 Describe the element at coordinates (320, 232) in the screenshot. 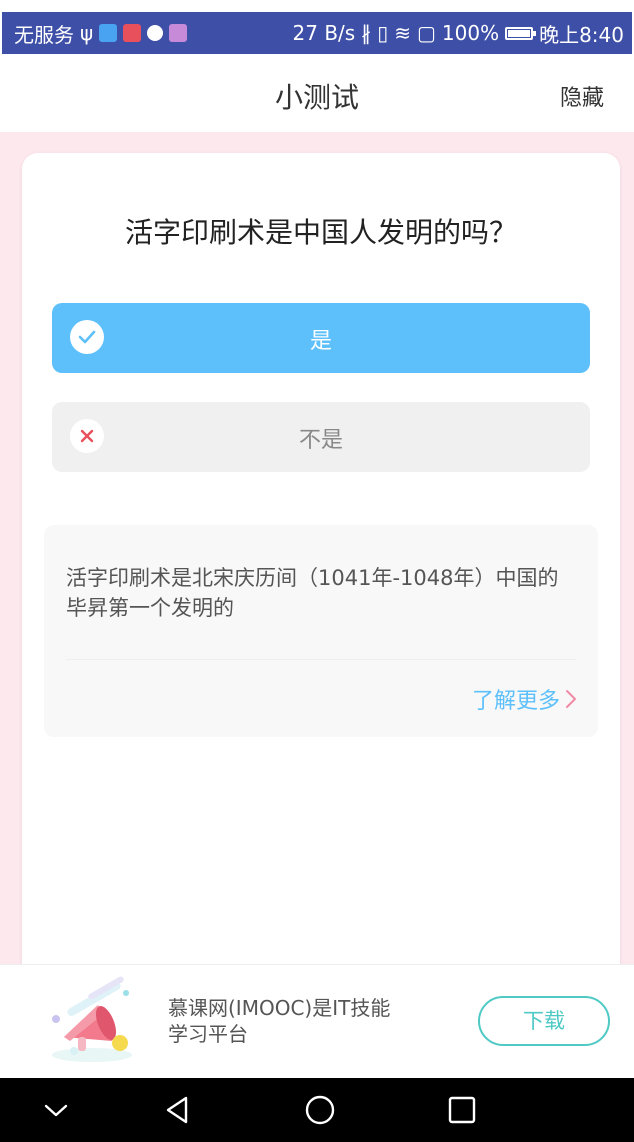

I see `quiz-question: 活字印刷术是中国人发明的吗？` at that location.